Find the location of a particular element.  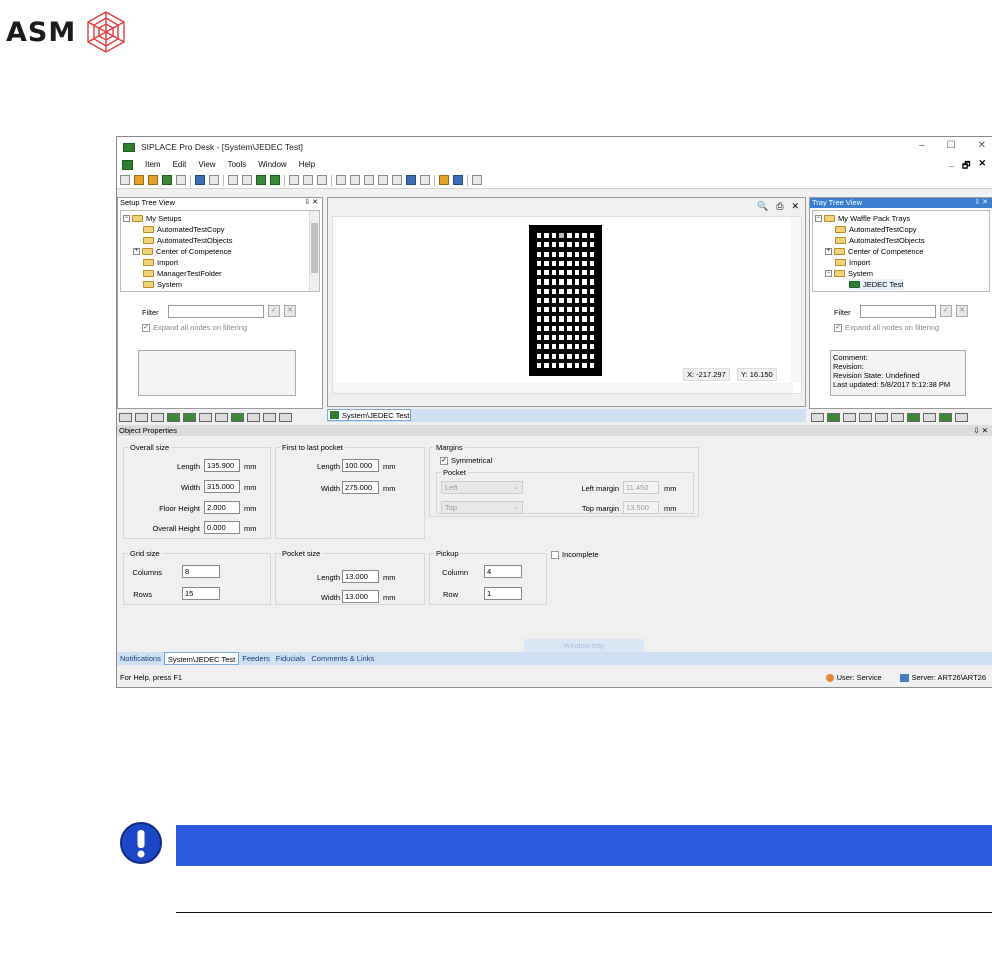

zoom-out-icon is located at coordinates (369, 180).